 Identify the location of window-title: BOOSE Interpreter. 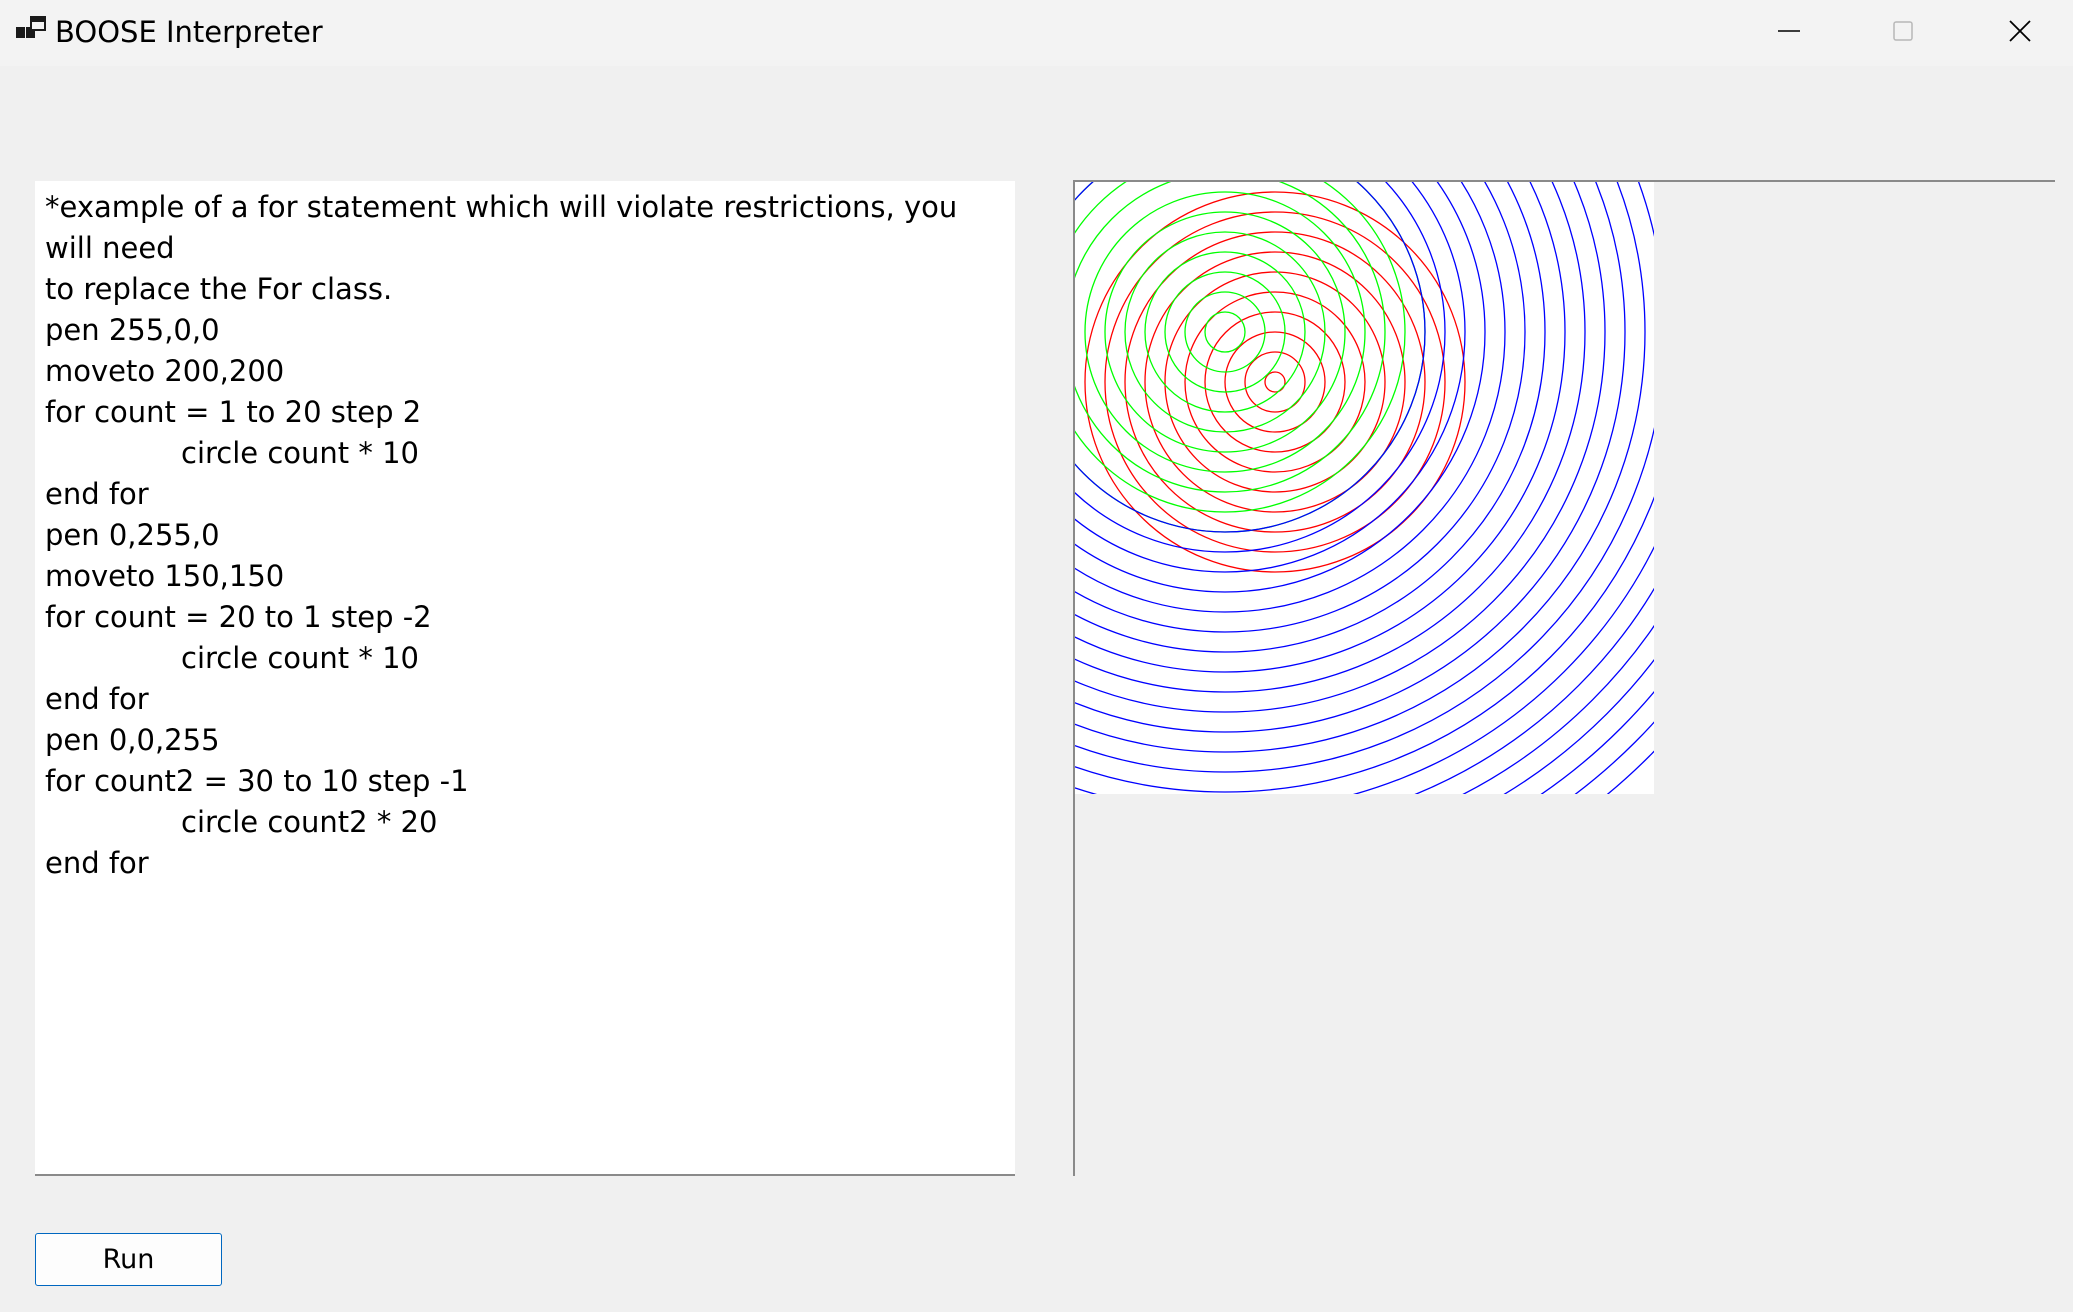
(189, 32).